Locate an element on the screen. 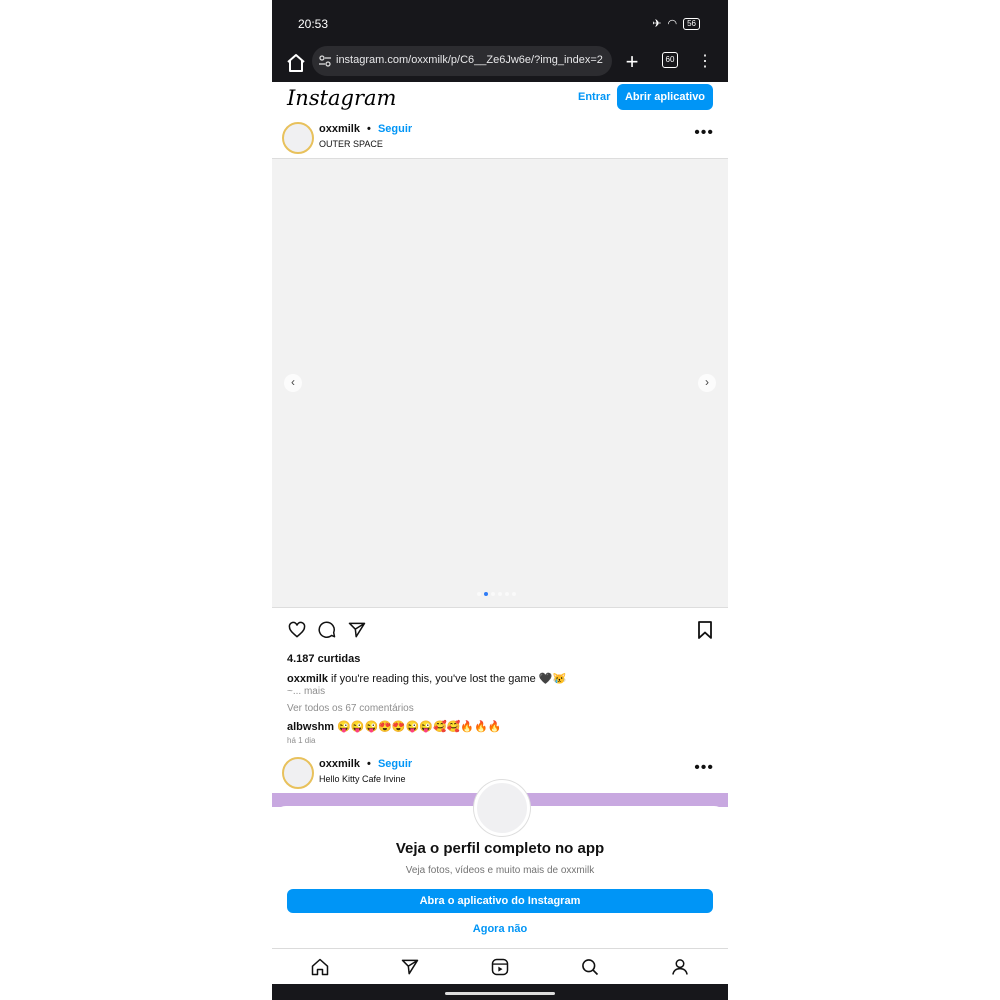 Image resolution: width=1000 pixels, height=1000 pixels. sheet-avatar is located at coordinates (502, 808).